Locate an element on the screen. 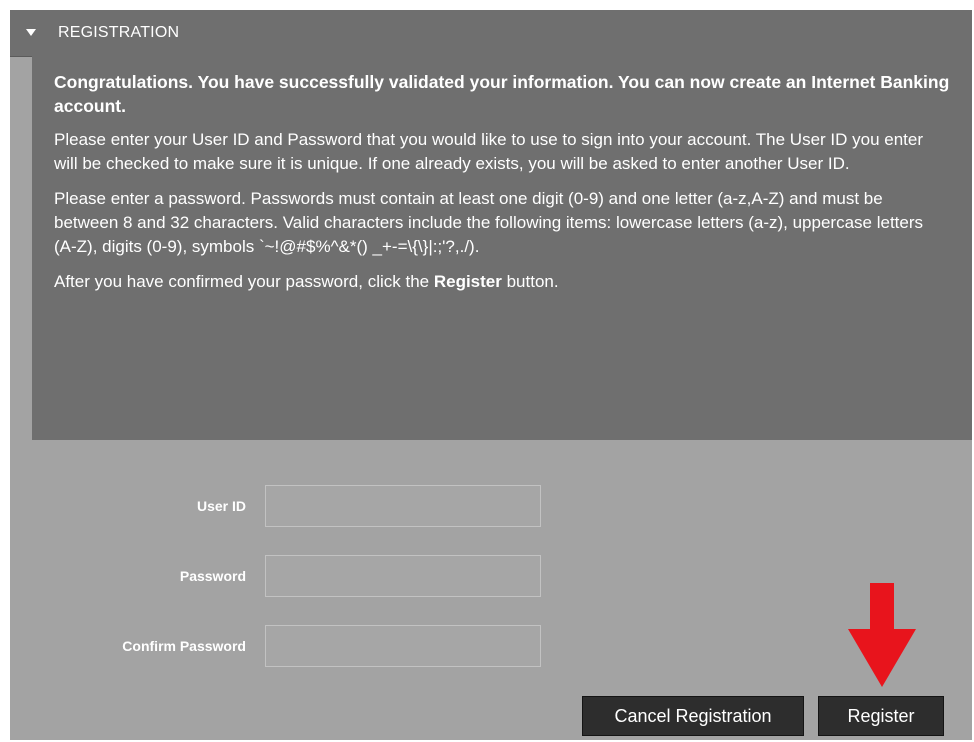  confirm-password-input is located at coordinates (403, 646).